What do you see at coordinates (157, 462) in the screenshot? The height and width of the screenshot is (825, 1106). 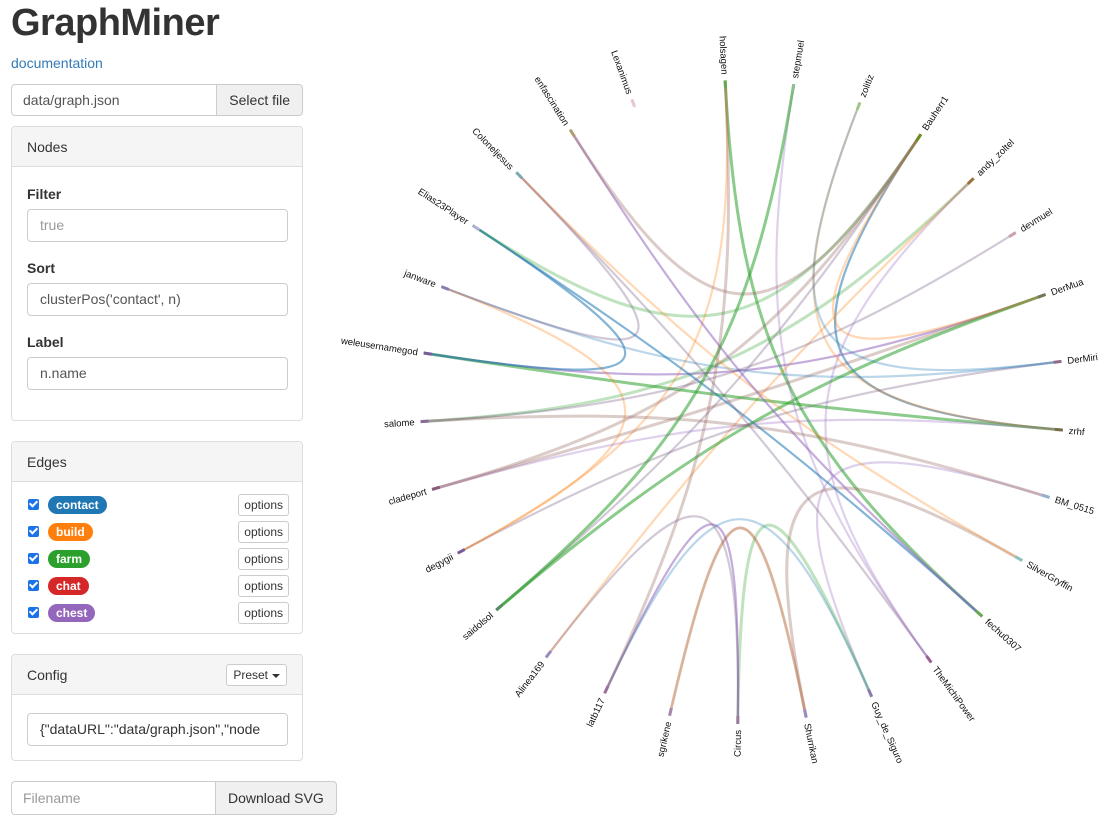 I see `edges-panel-heading: Edges` at bounding box center [157, 462].